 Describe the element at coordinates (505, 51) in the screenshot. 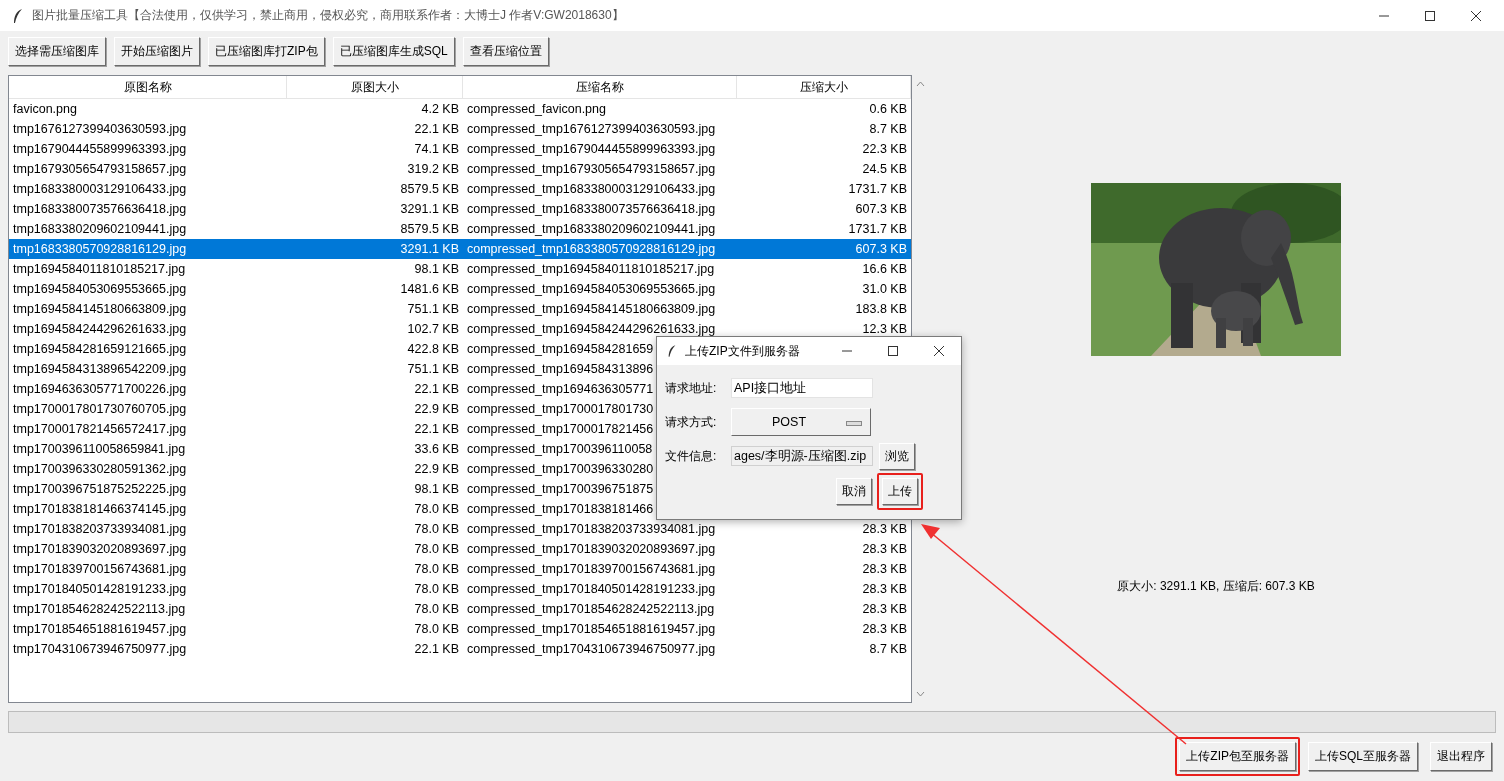

I see `toolbar-button: 查看压缩位置` at that location.